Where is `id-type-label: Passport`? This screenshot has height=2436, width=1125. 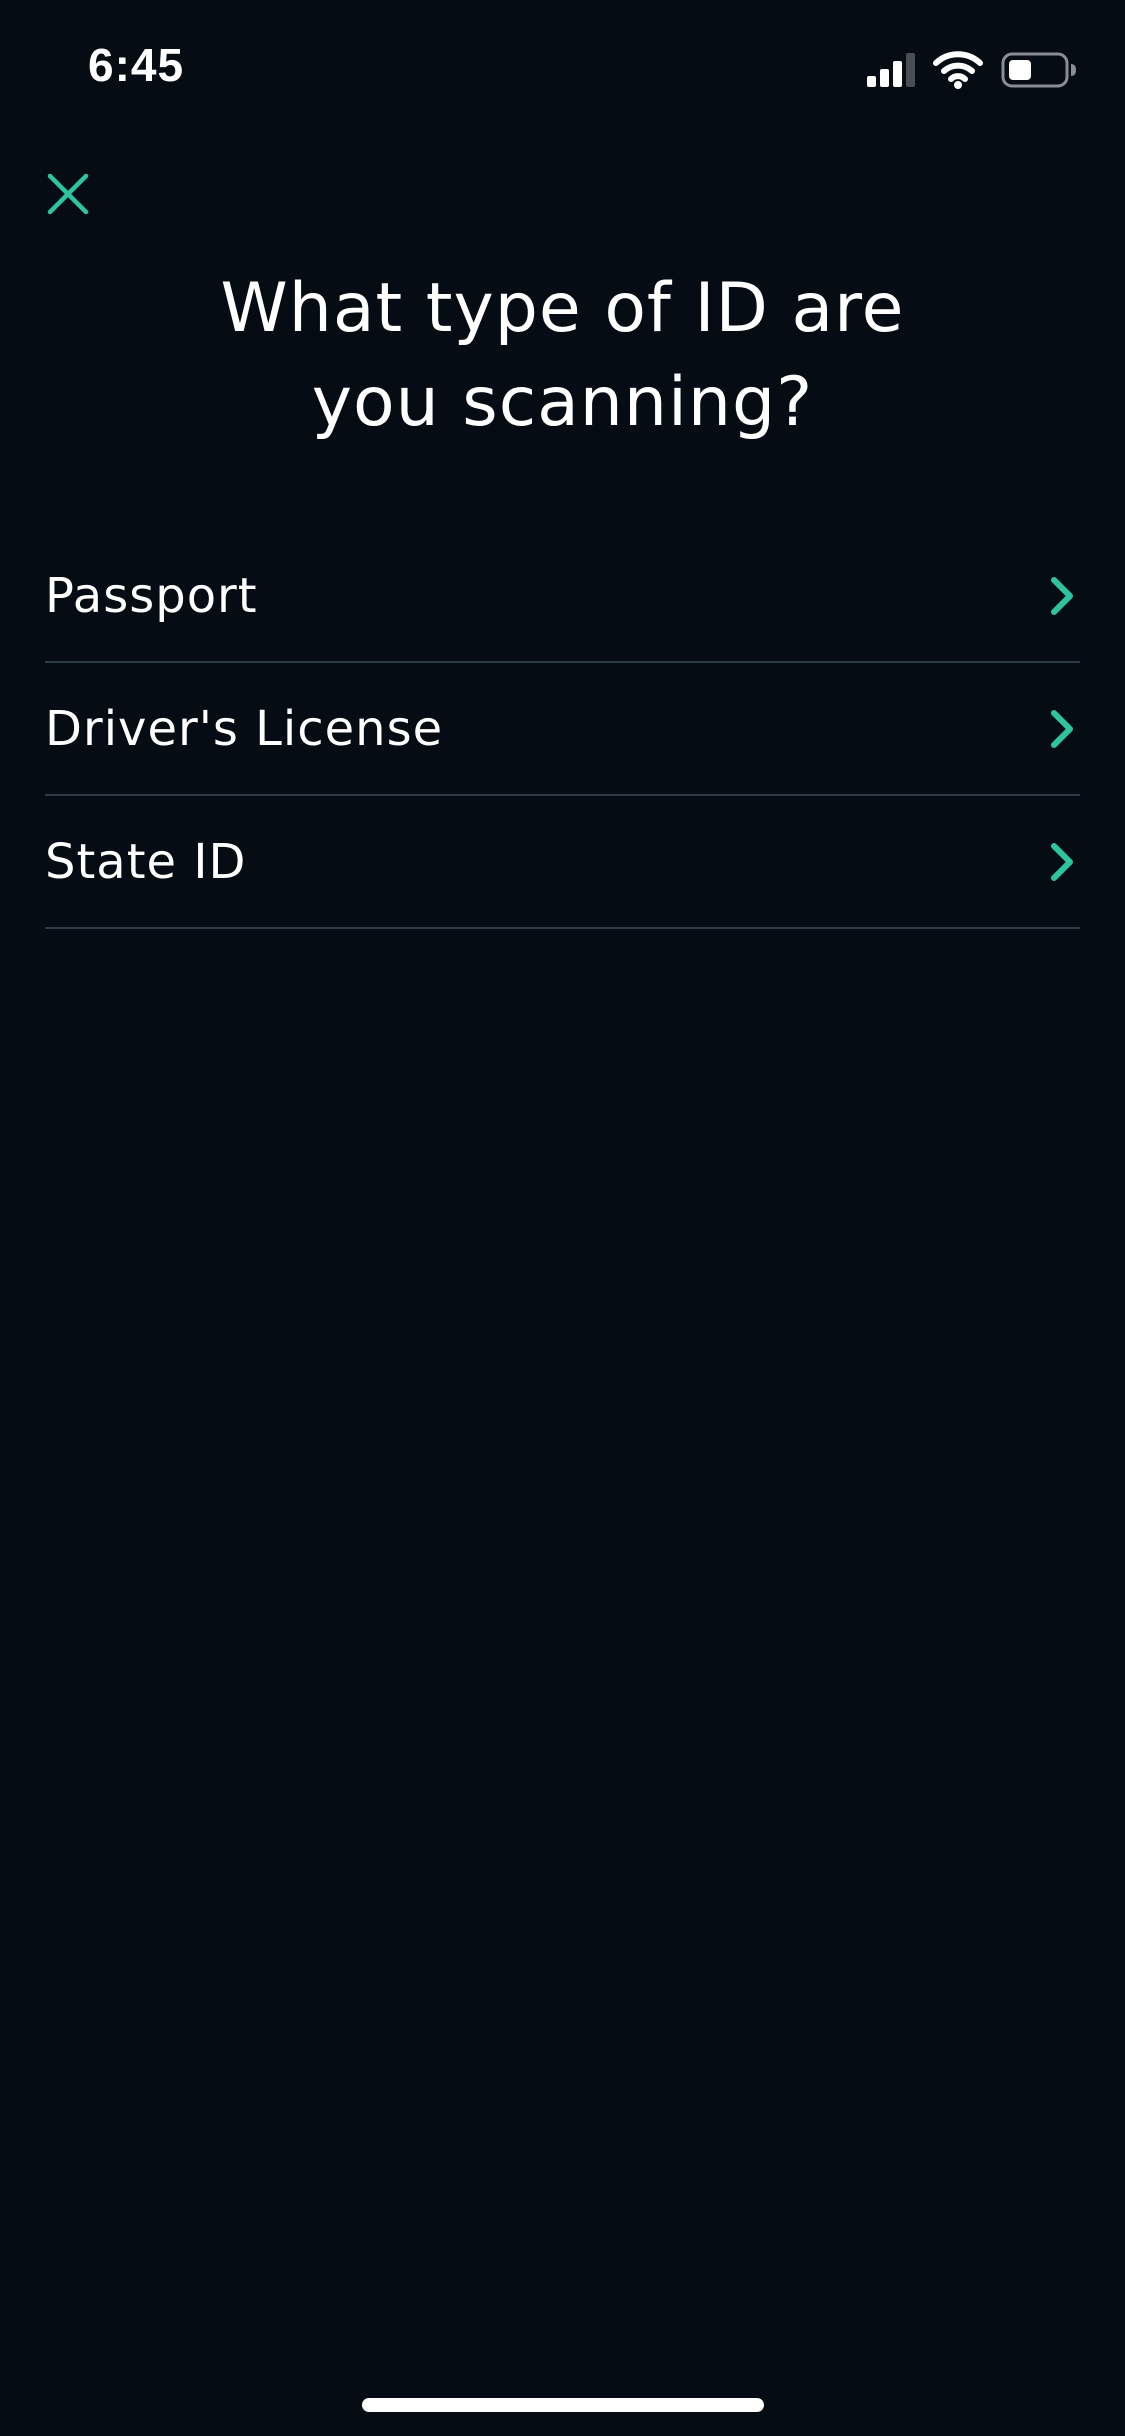
id-type-label: Passport is located at coordinates (151, 595).